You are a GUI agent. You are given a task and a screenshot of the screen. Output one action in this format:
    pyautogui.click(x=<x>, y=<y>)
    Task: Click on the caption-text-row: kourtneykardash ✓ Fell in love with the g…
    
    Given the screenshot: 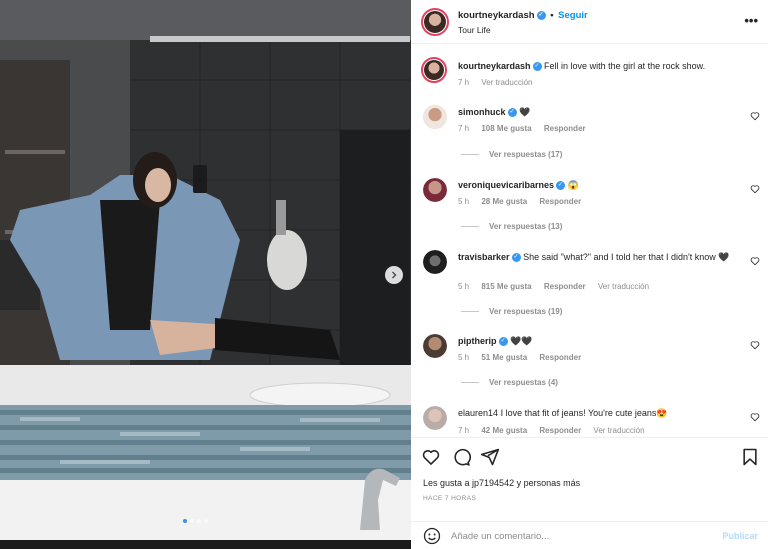 What is the action you would take?
    pyautogui.click(x=598, y=66)
    